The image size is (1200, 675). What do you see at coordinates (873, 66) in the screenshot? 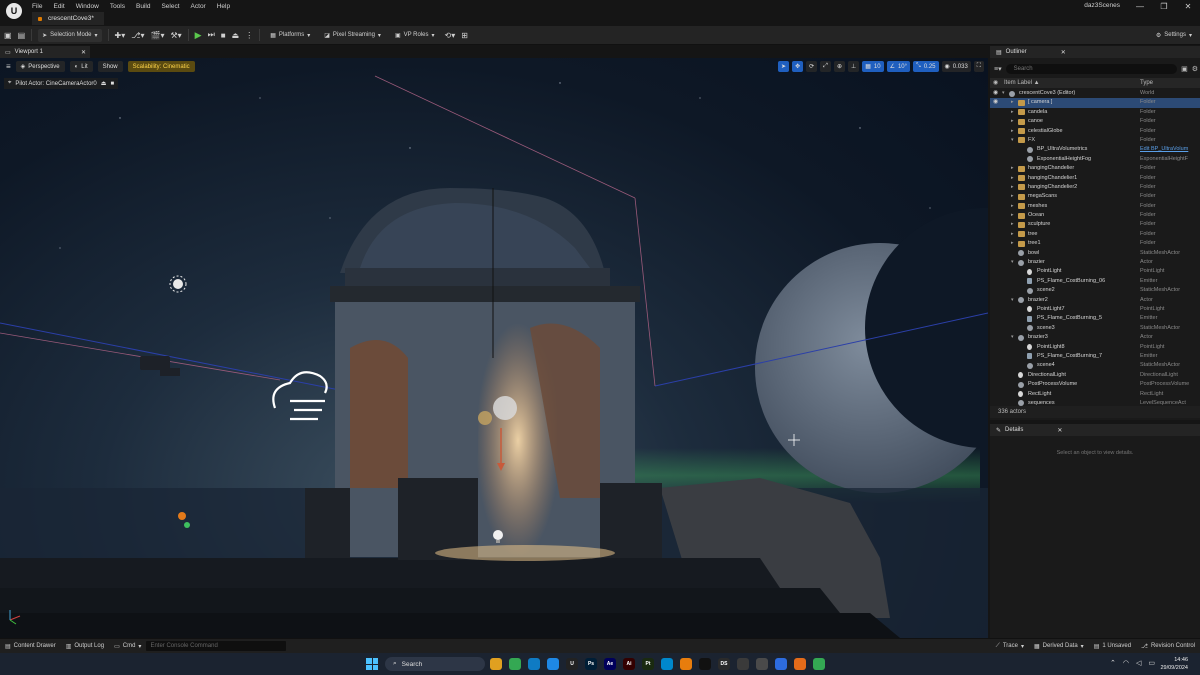
I see `grid-snap-button: ▦ 10` at bounding box center [873, 66].